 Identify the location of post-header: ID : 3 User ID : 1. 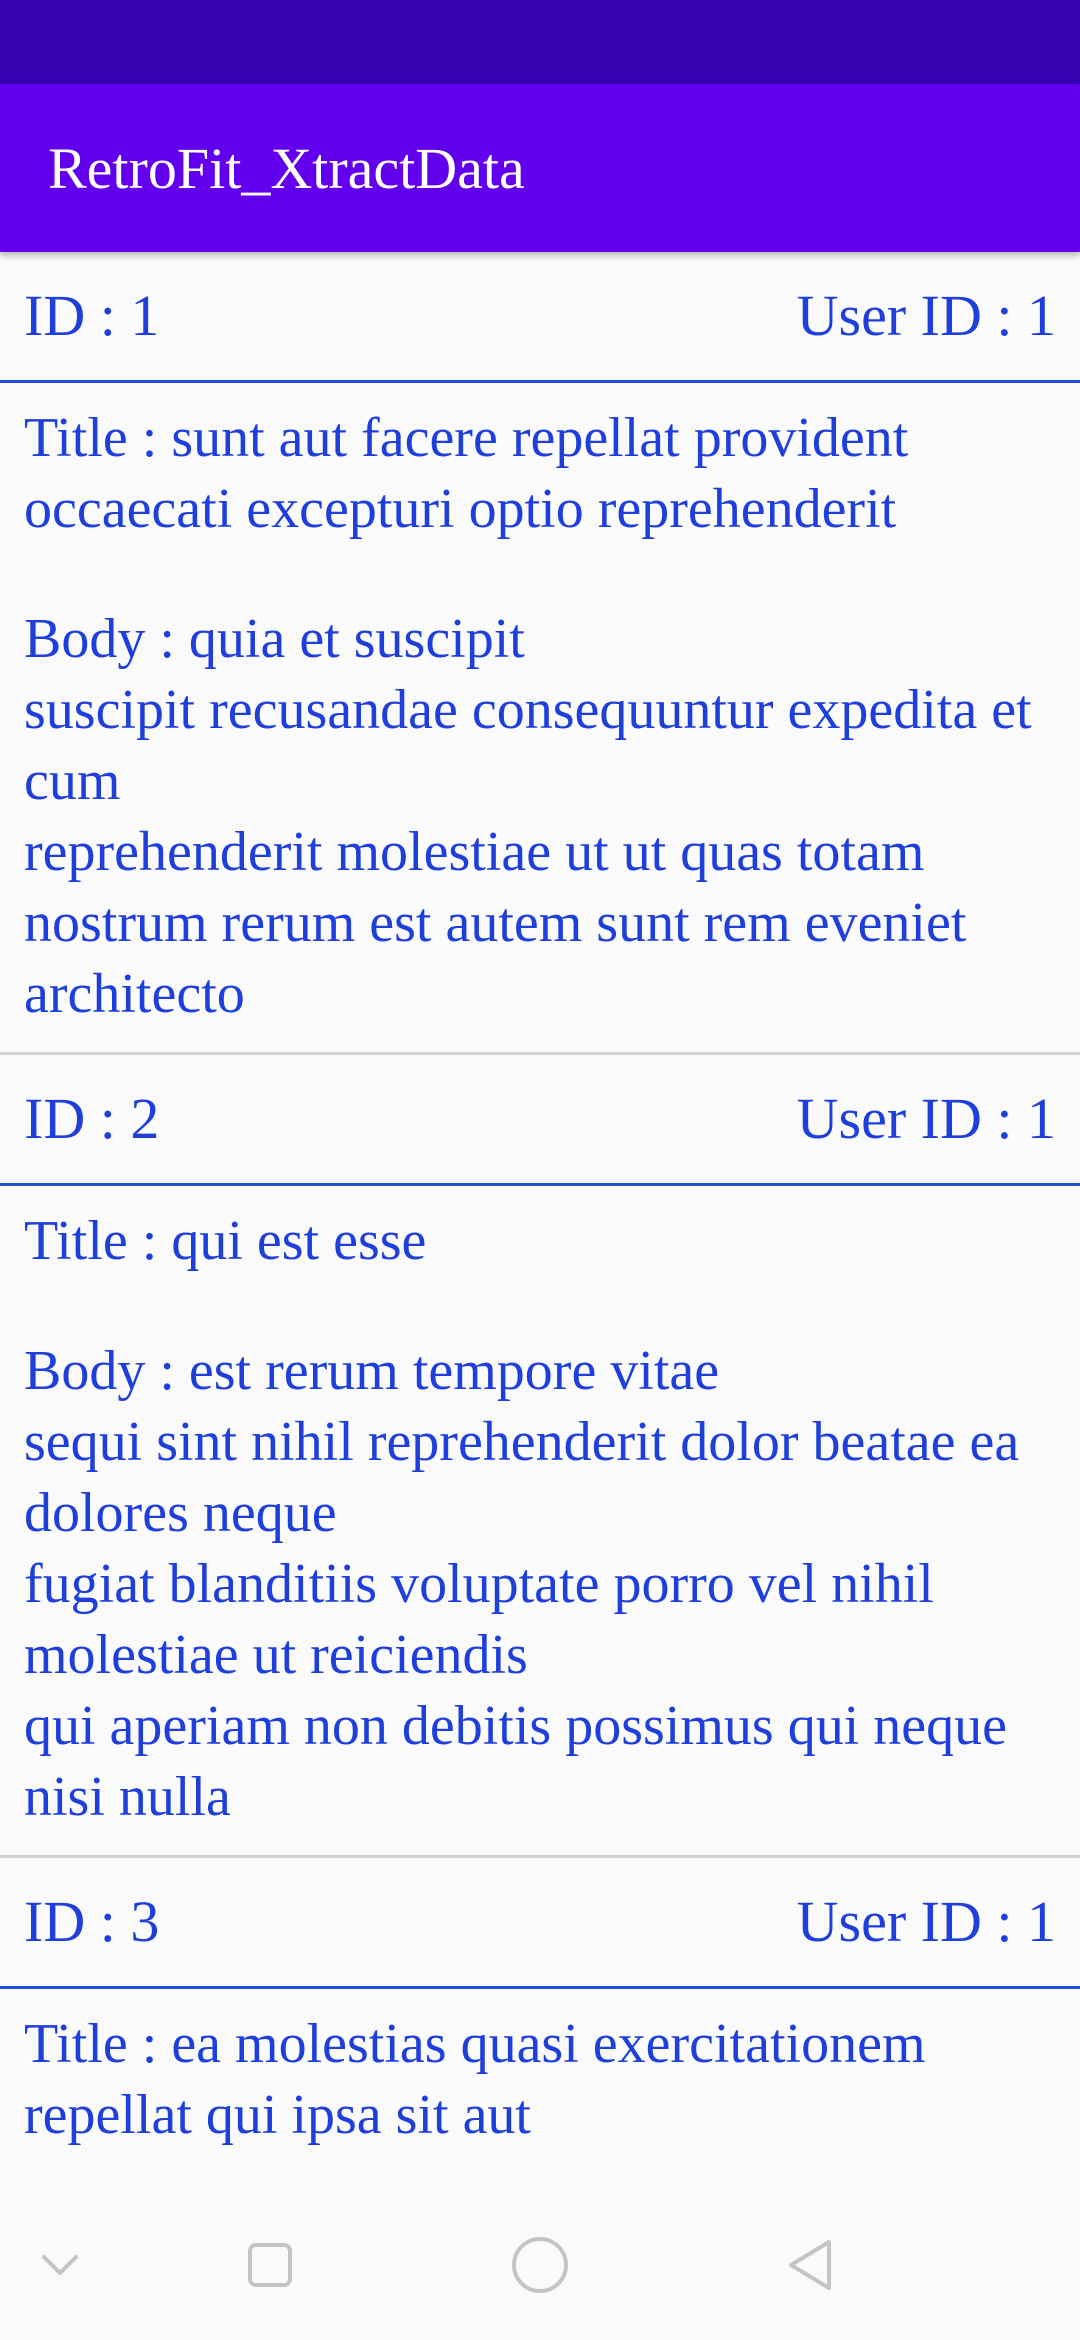
(540, 1923).